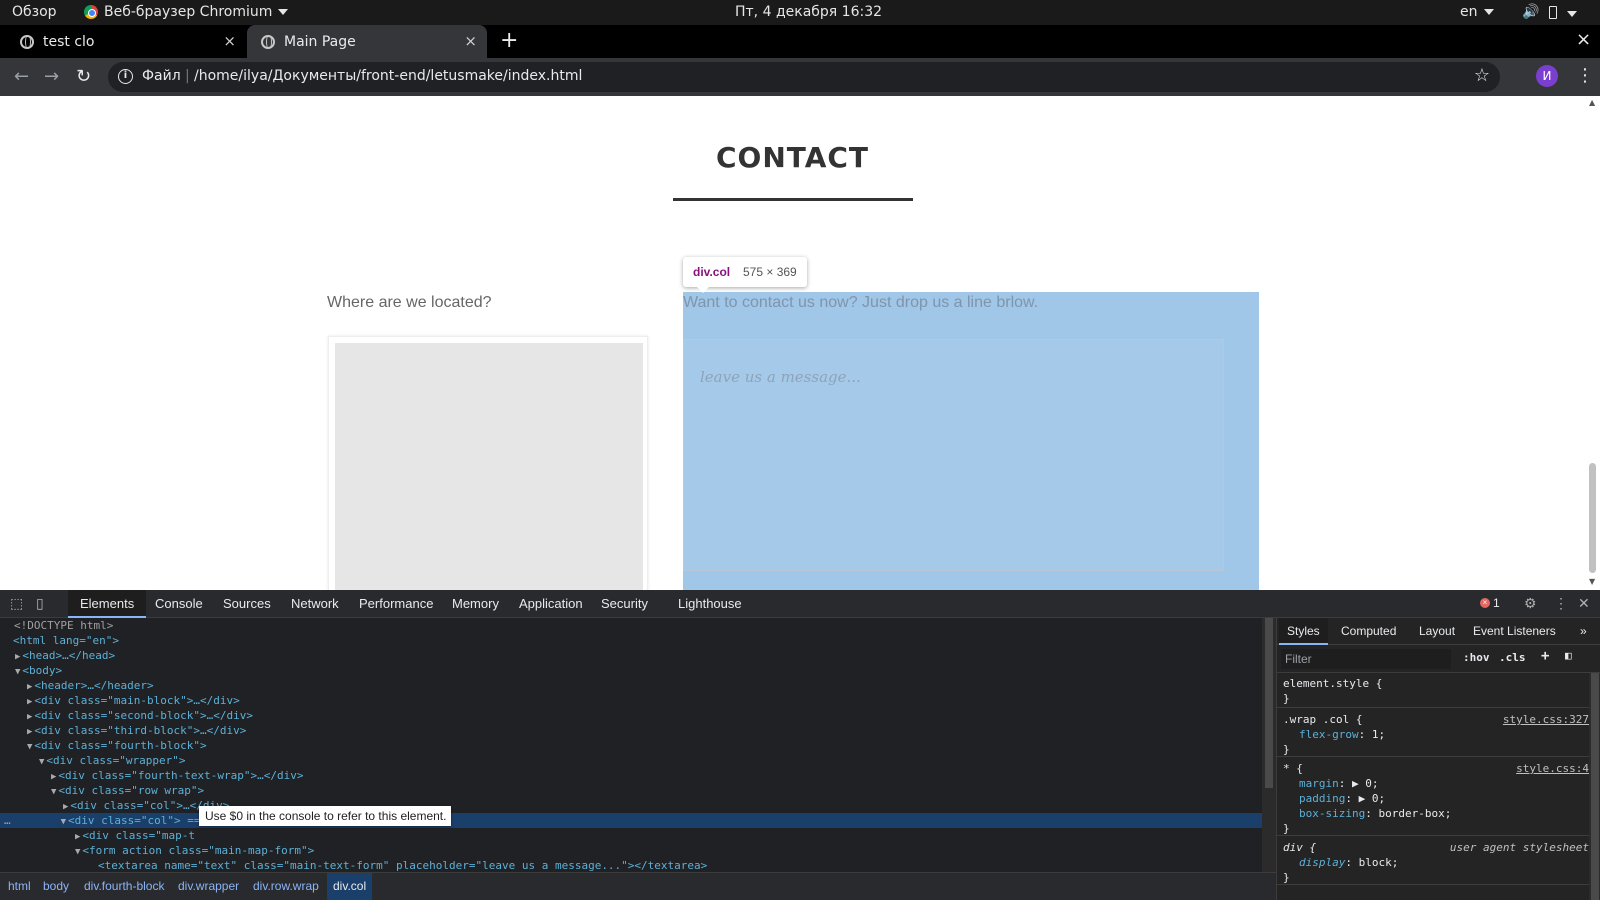 This screenshot has height=900, width=1600. I want to click on styles-scrollbar, so click(1594, 786).